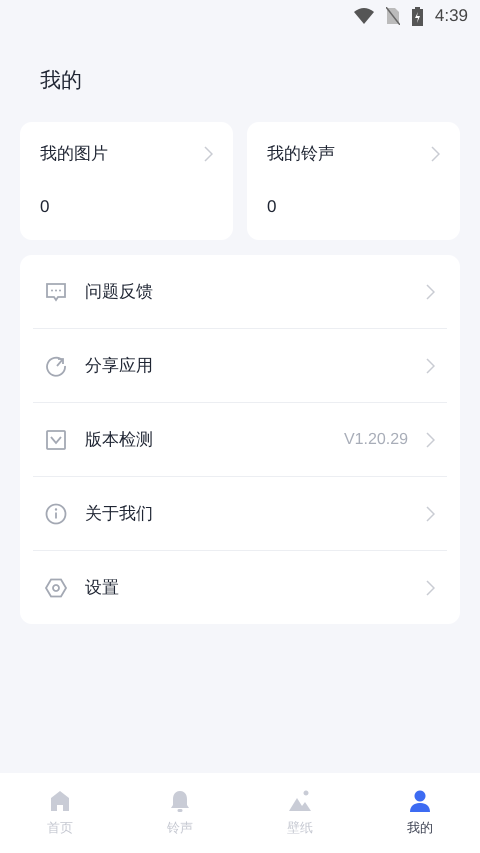 The width and height of the screenshot is (480, 853). What do you see at coordinates (246, 587) in the screenshot?
I see `menu-item: 设置` at bounding box center [246, 587].